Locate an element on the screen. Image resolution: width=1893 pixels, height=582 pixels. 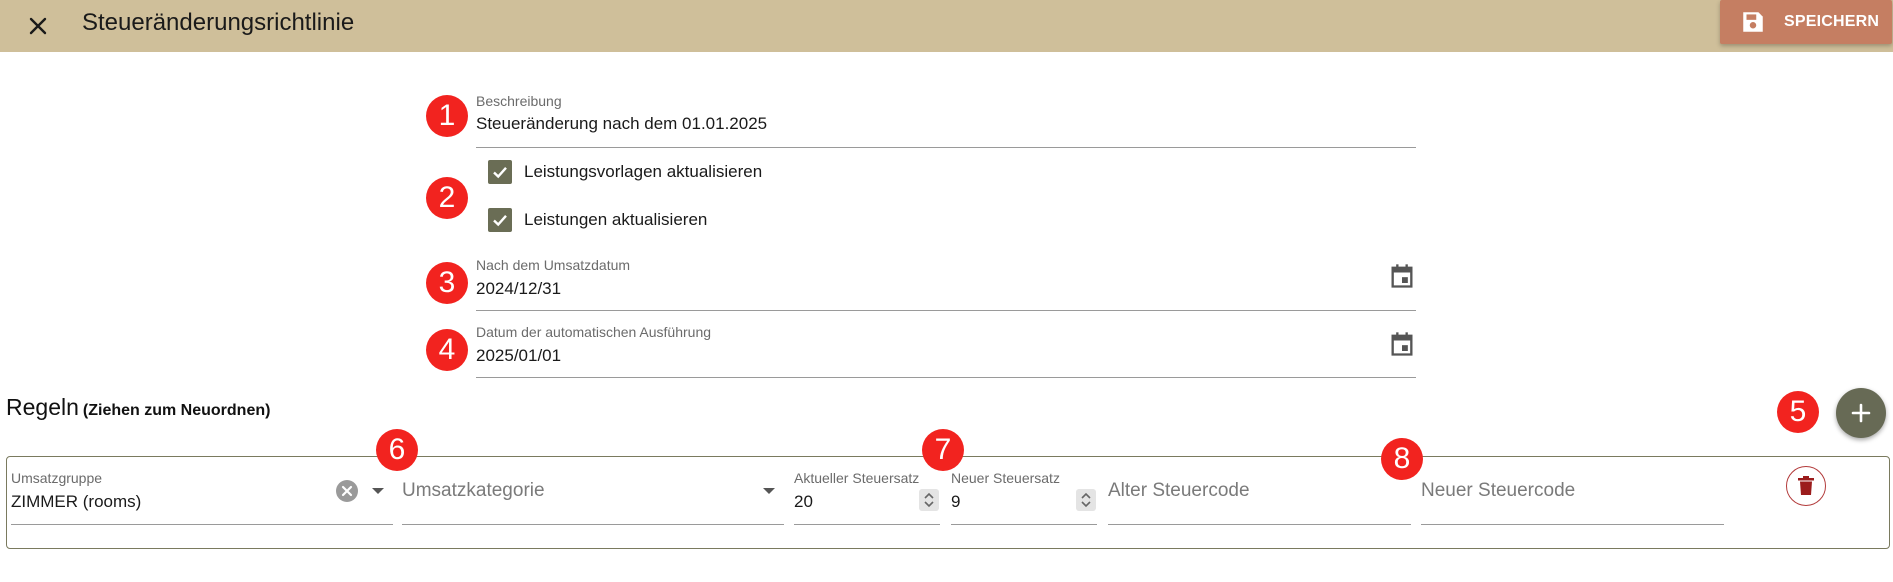
floppy-disk-icon is located at coordinates (1753, 22).